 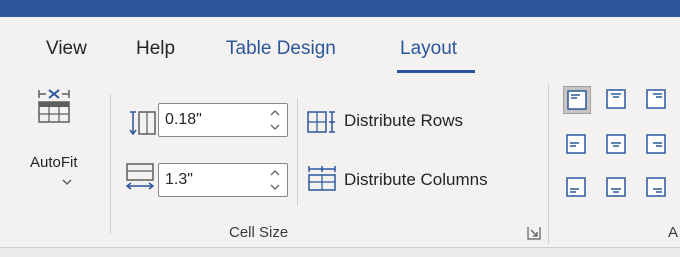 I want to click on align-bottom-center-button, so click(x=617, y=188).